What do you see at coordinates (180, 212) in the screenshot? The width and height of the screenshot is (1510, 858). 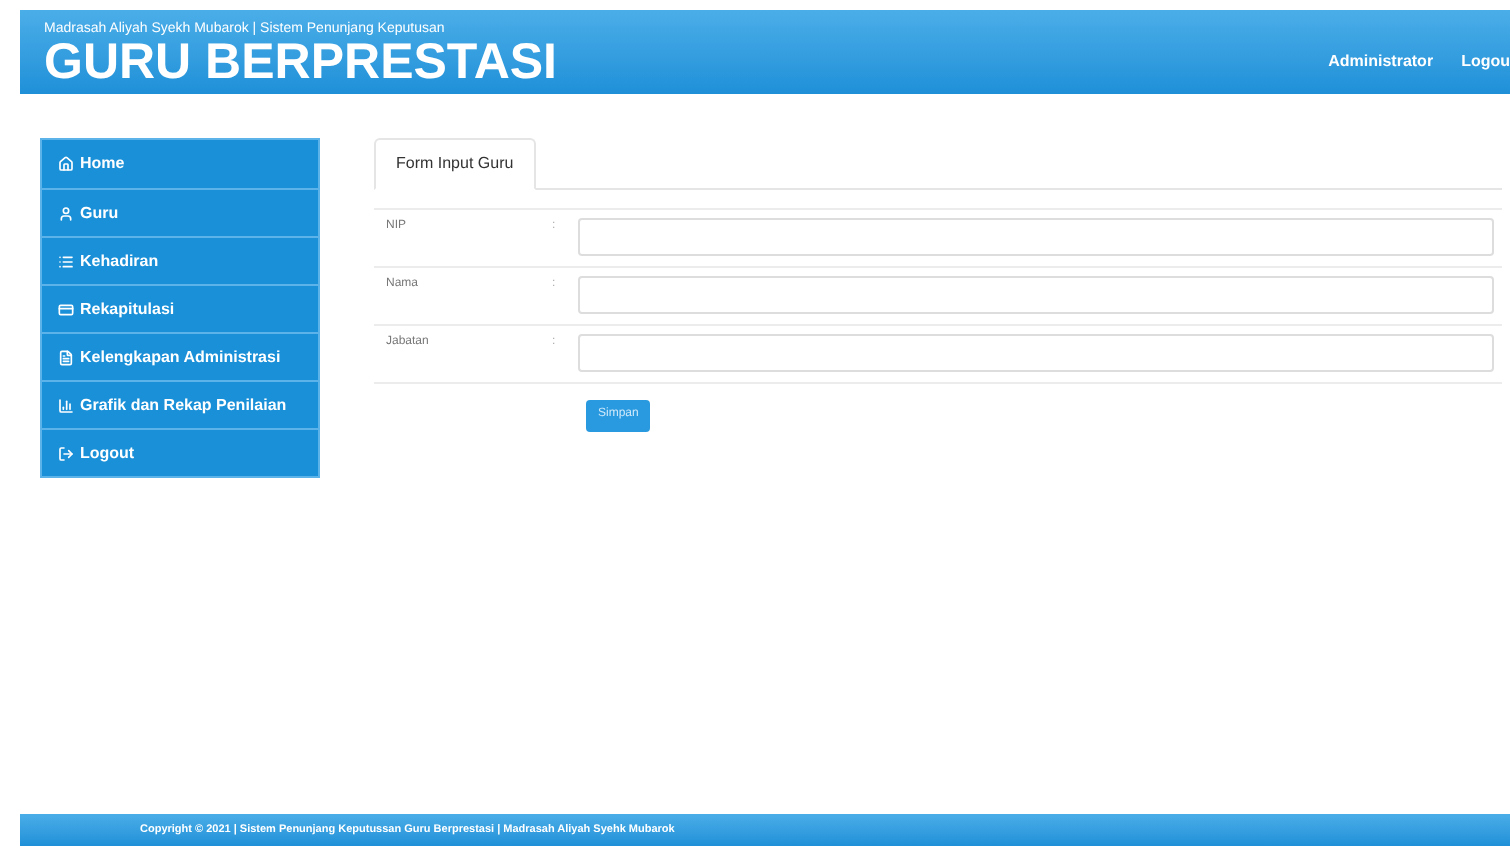 I see `sidebar-item: Guru` at bounding box center [180, 212].